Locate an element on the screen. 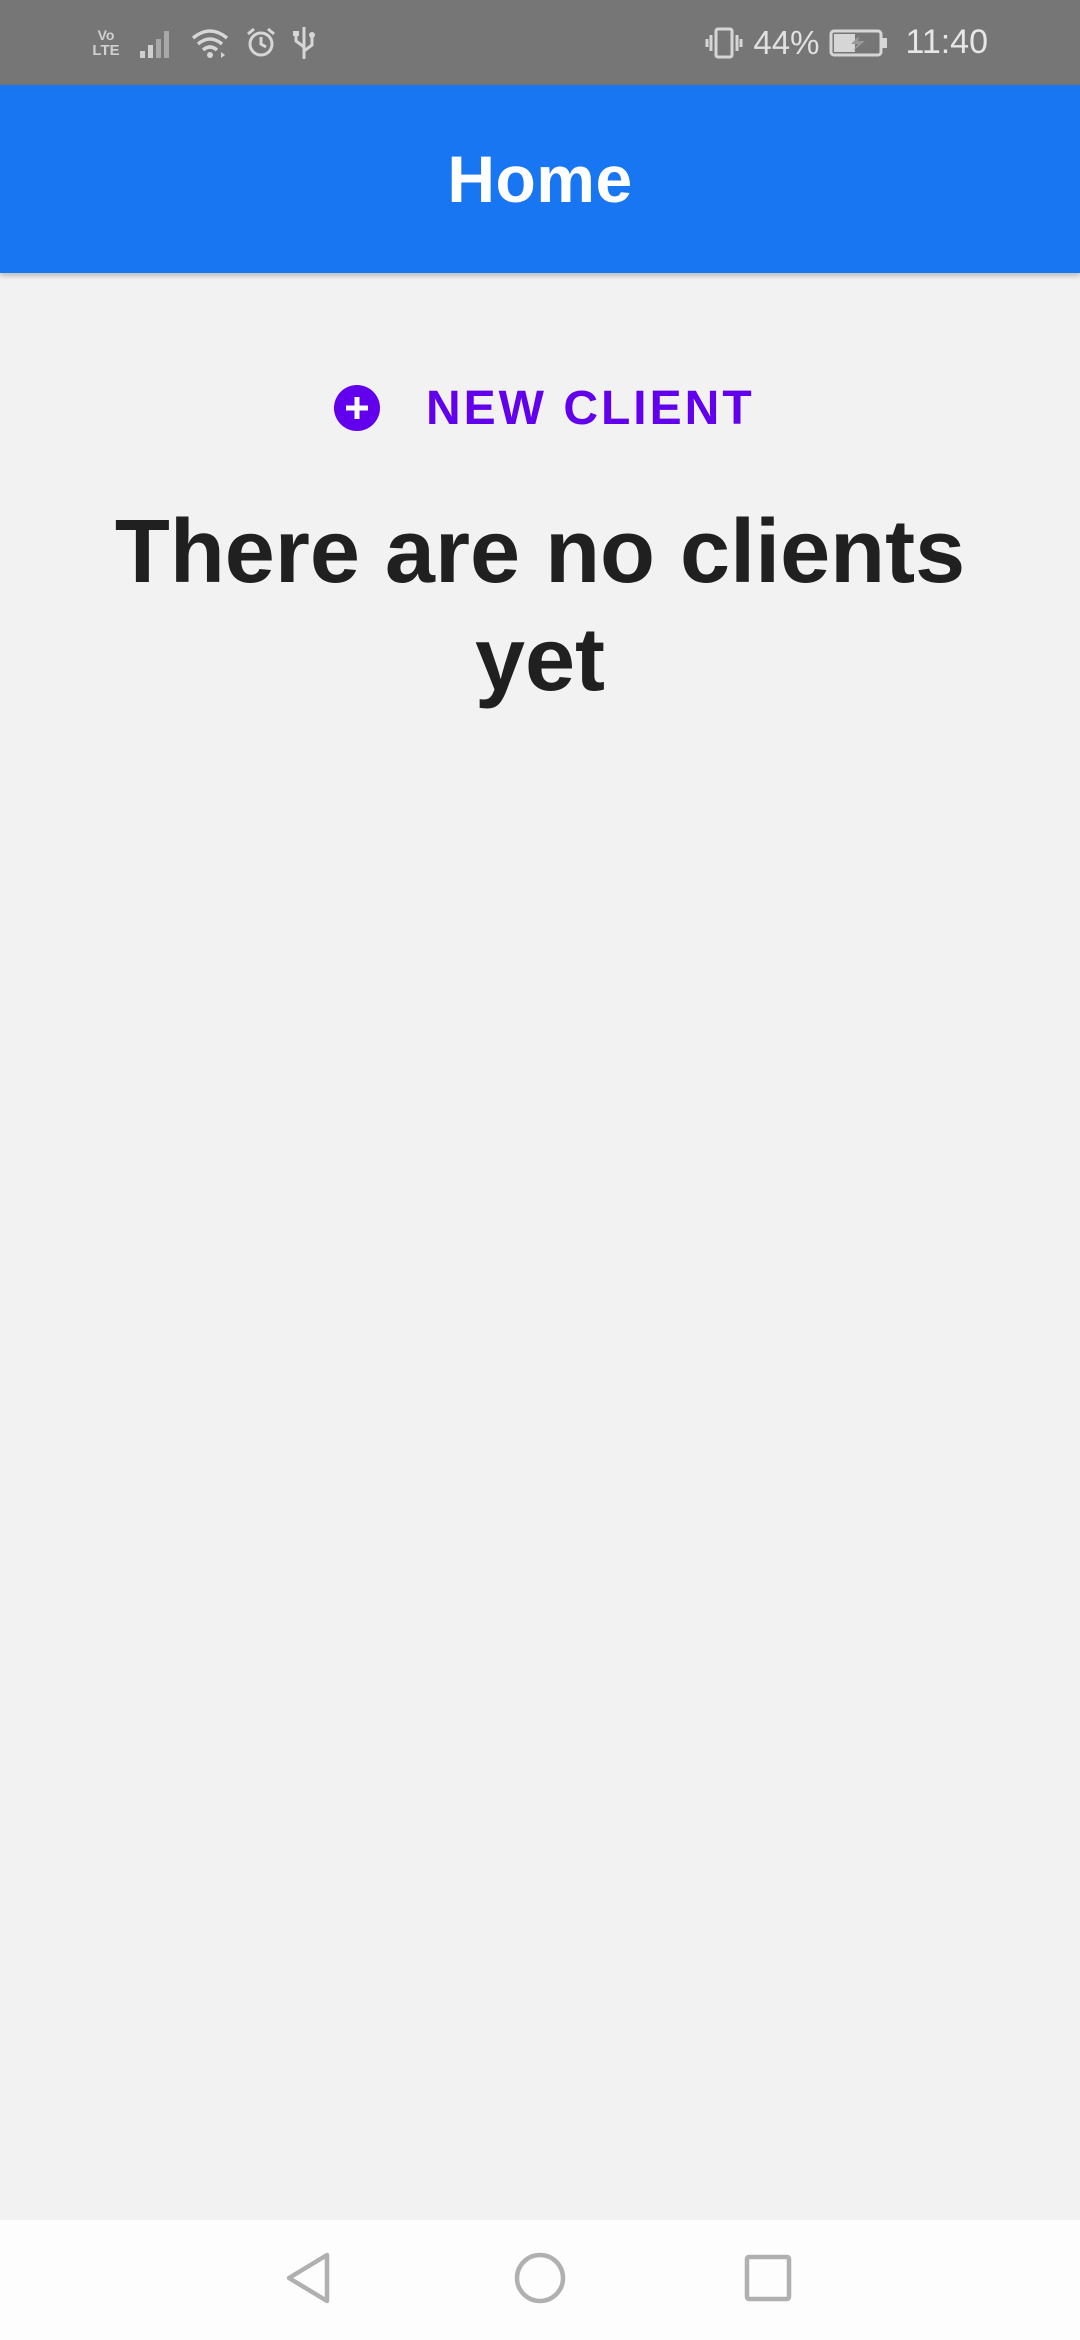  alarm-icon is located at coordinates (261, 43).